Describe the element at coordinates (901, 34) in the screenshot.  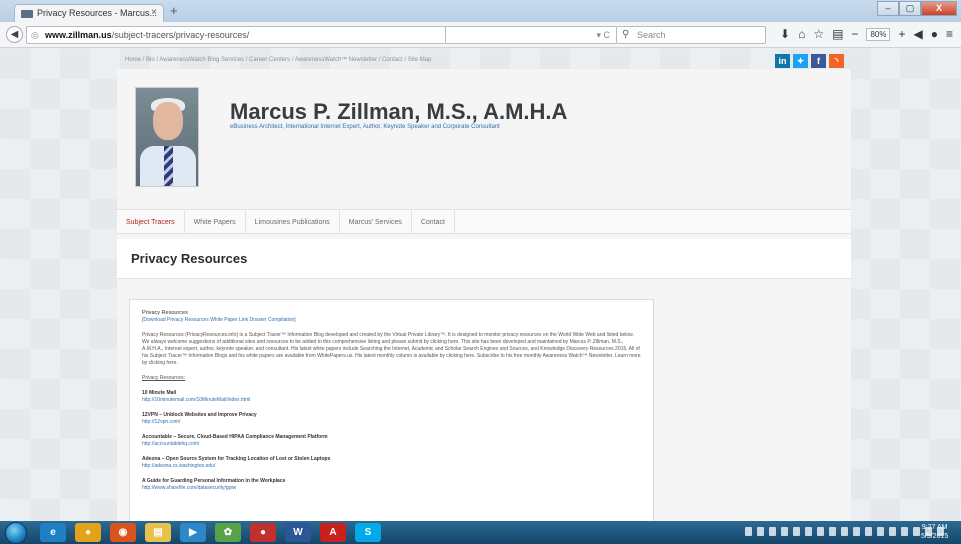
I see `zoom-in-icon: +` at that location.